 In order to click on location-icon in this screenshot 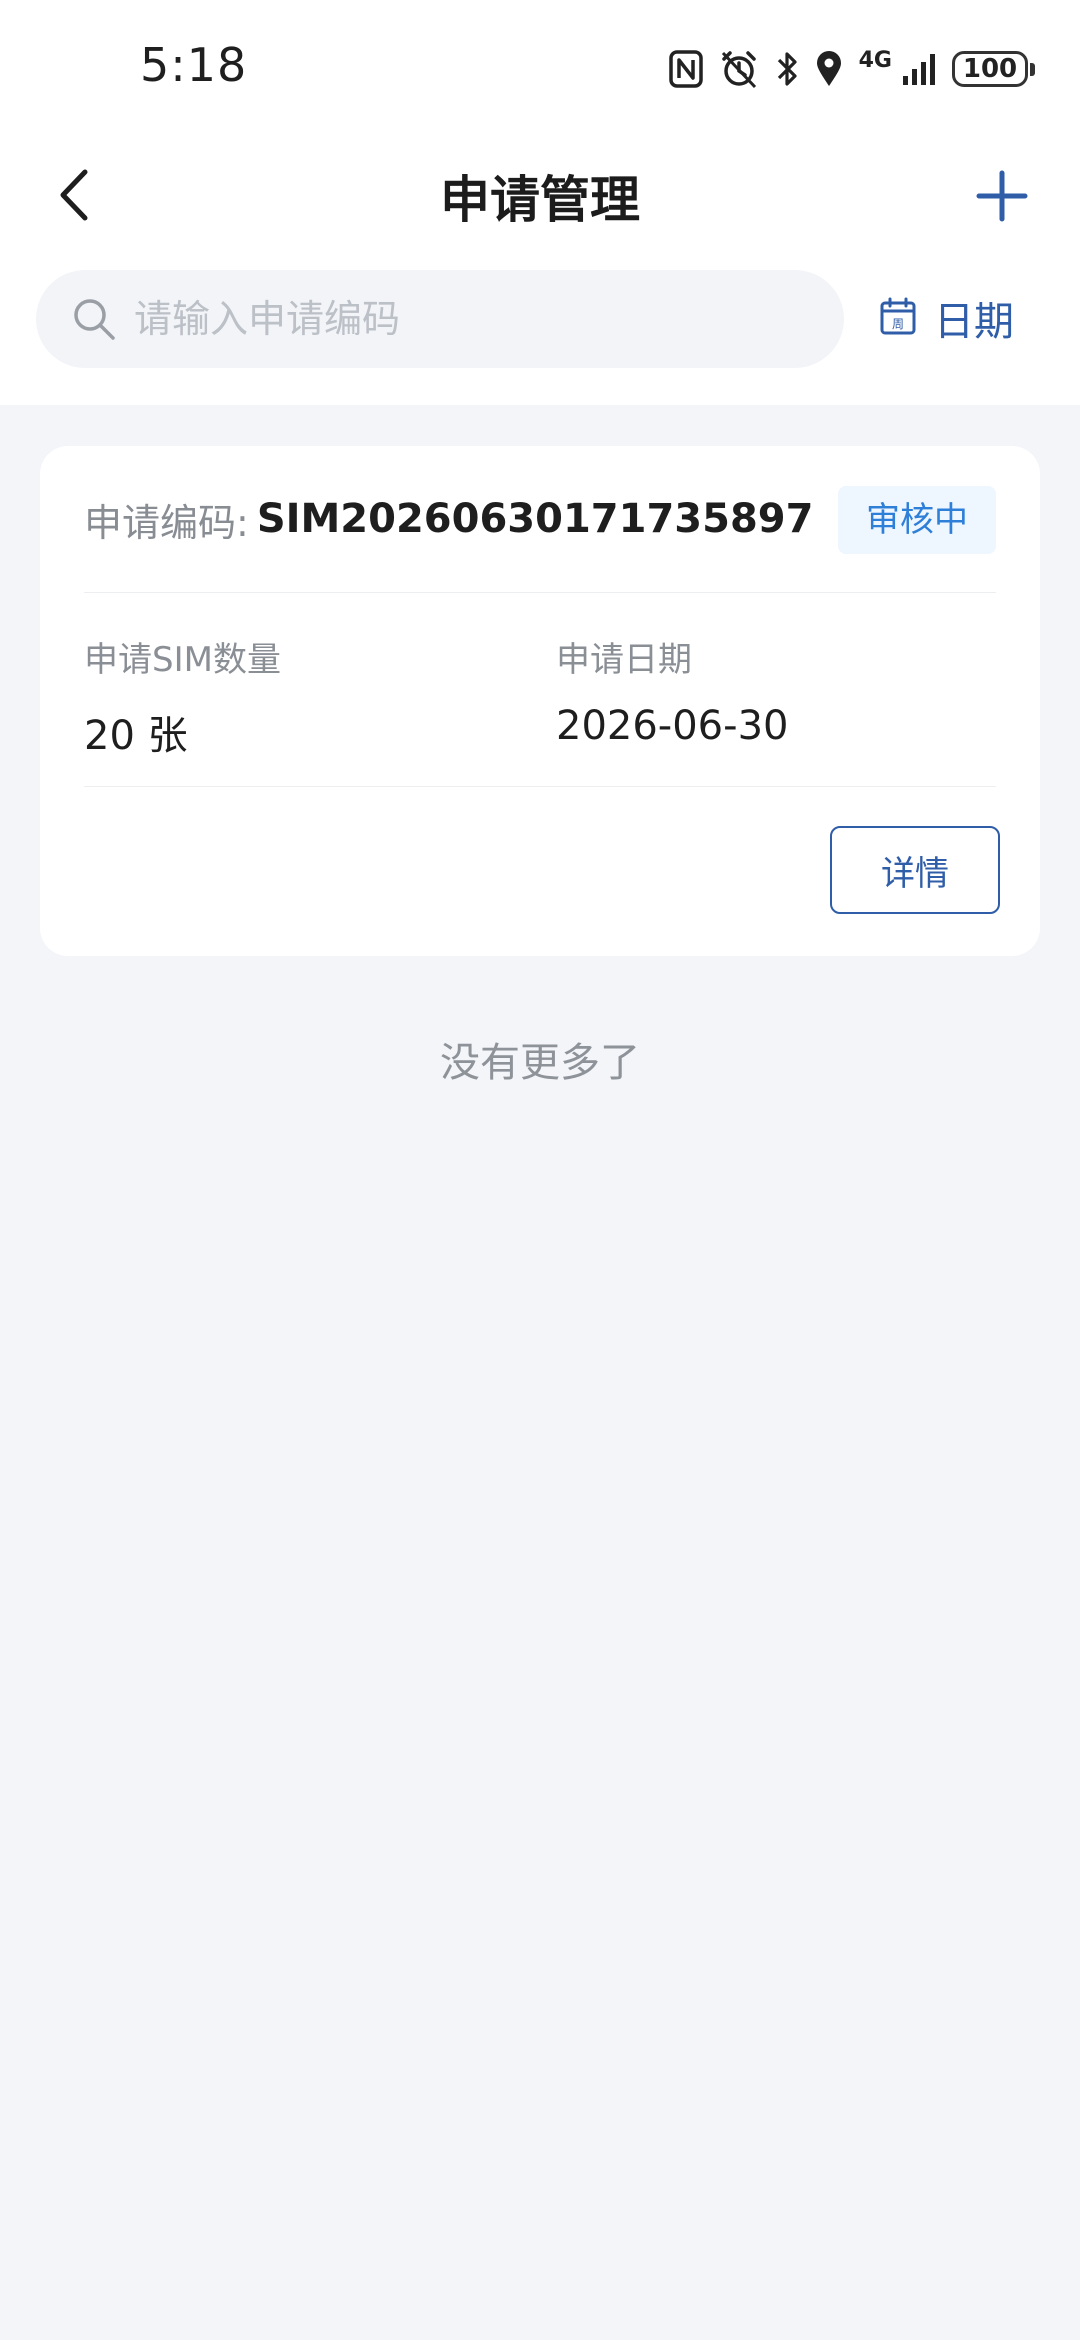, I will do `click(829, 69)`.